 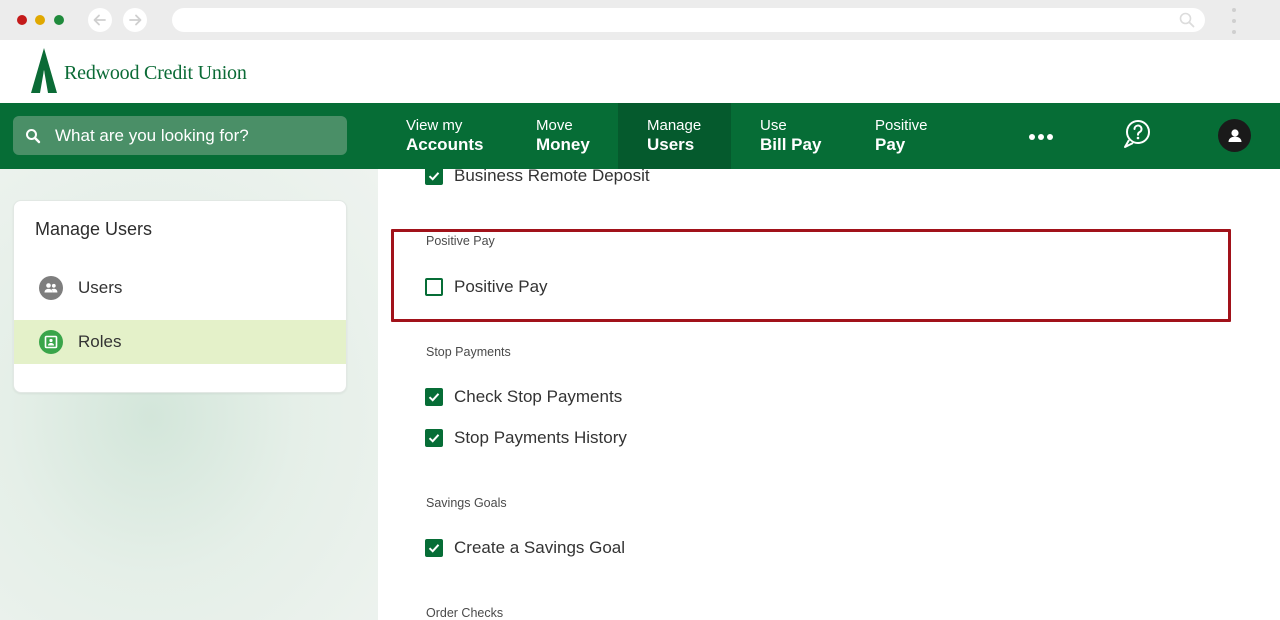 I want to click on permission-row: Check Stop Payments, so click(x=523, y=397).